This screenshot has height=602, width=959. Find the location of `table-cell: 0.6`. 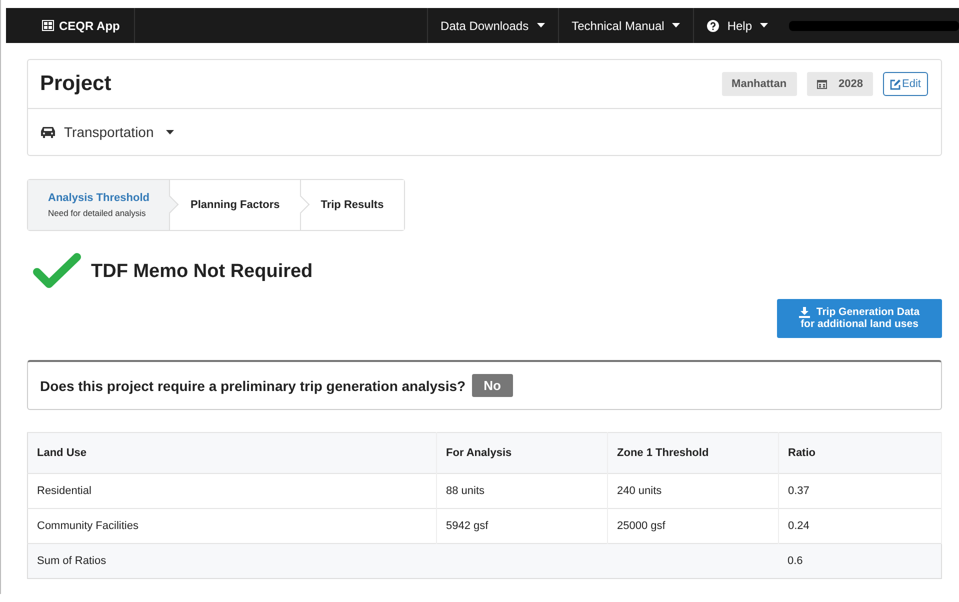

table-cell: 0.6 is located at coordinates (860, 561).